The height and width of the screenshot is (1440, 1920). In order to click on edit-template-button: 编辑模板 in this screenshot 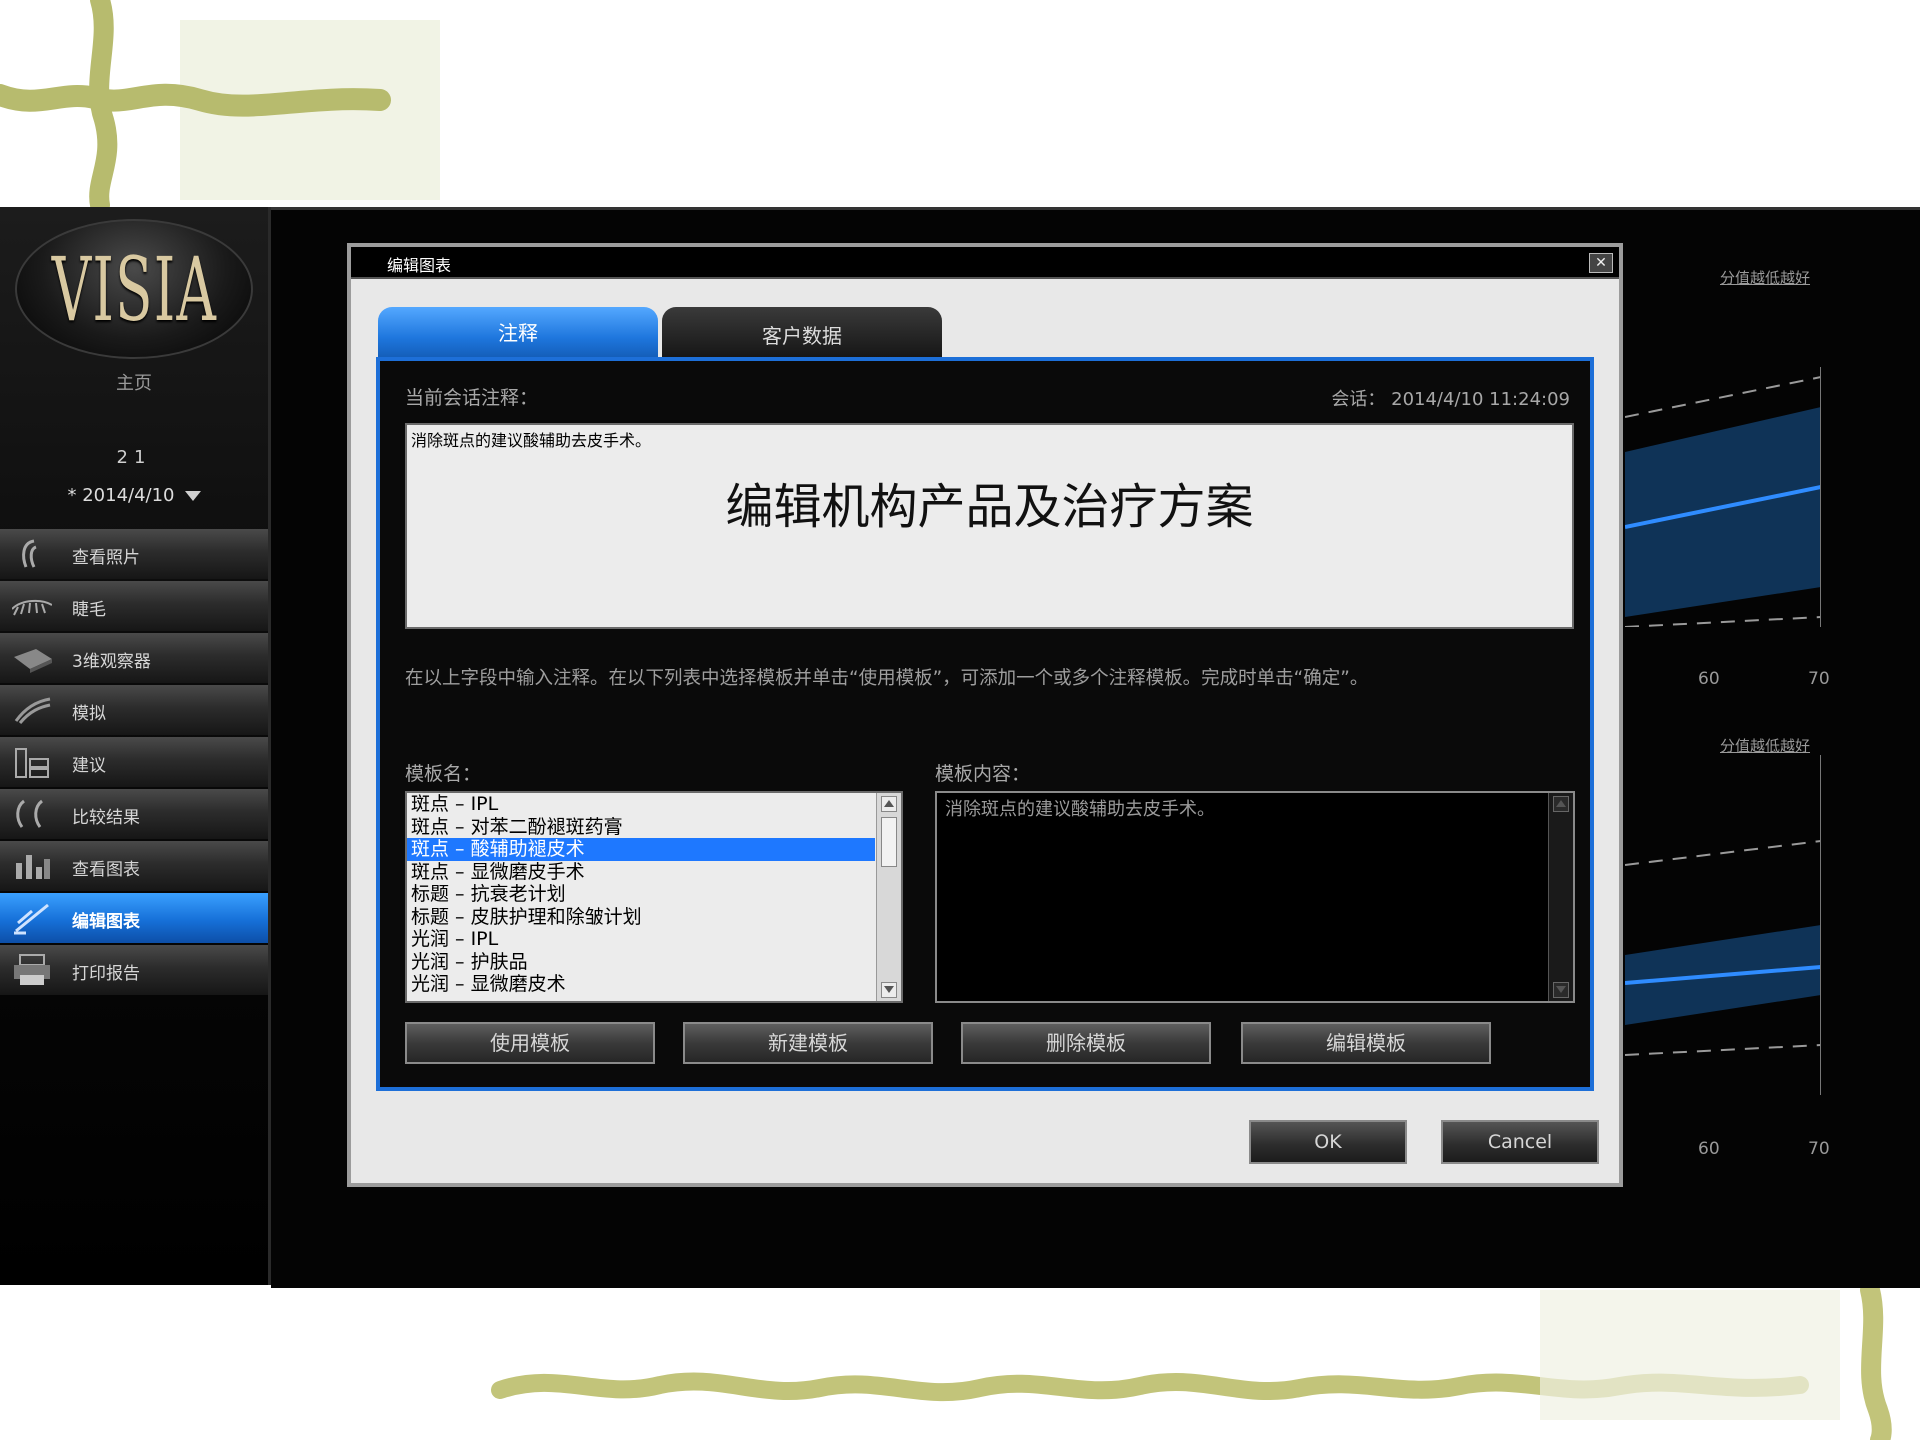, I will do `click(1366, 1043)`.